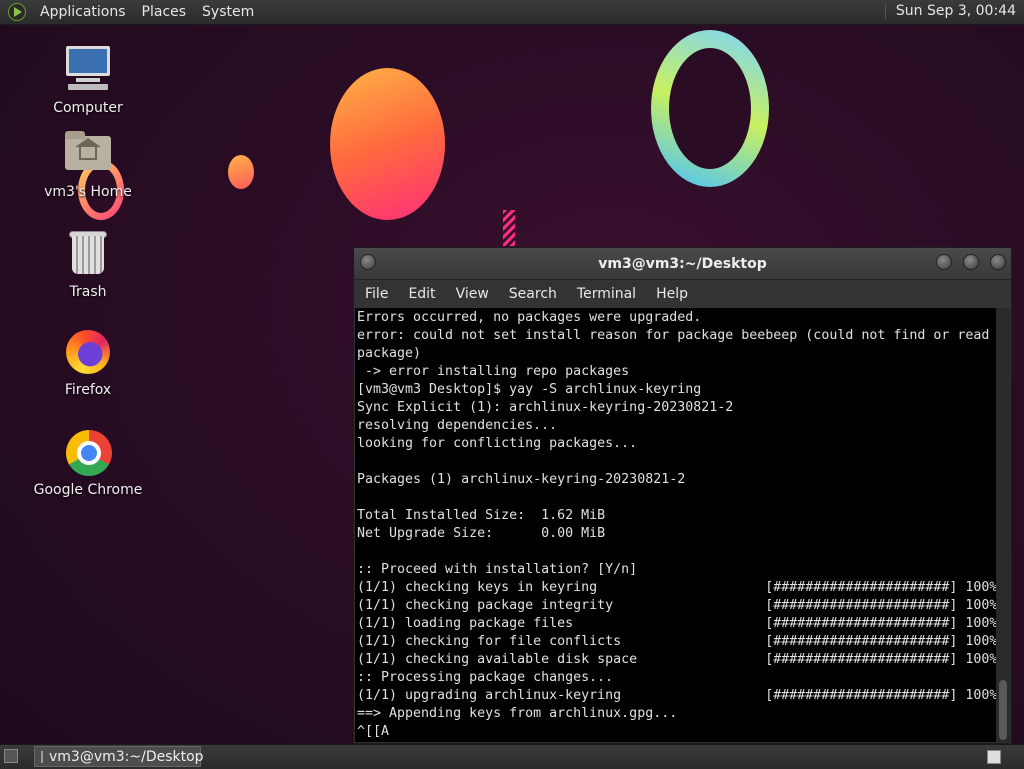 The image size is (1024, 769). Describe the element at coordinates (88, 108) in the screenshot. I see `desktop-icon-label: Computer` at that location.